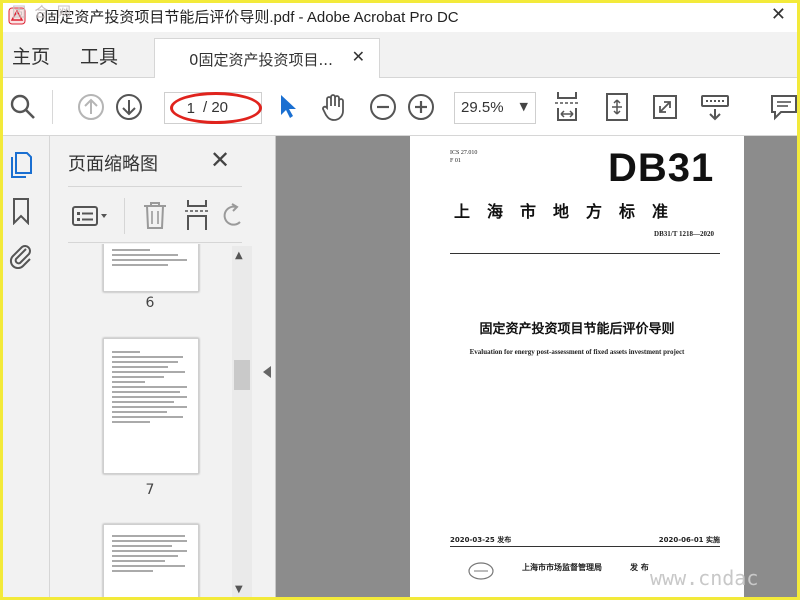 The width and height of the screenshot is (800, 600). What do you see at coordinates (523, 106) in the screenshot?
I see `chevron-down-icon: ▼` at bounding box center [523, 106].